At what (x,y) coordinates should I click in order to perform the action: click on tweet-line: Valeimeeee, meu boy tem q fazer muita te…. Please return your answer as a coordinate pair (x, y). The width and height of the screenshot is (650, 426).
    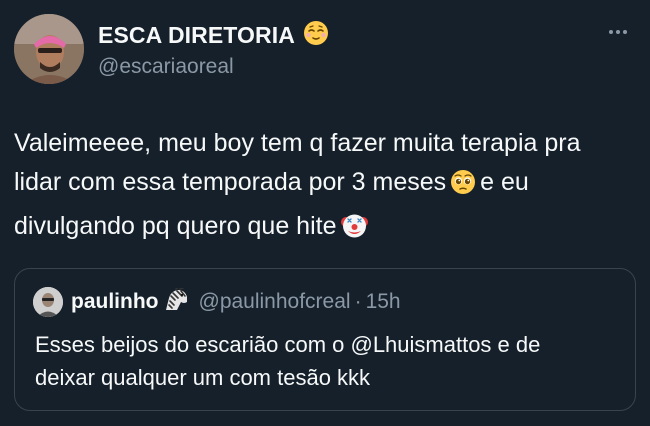
    Looking at the image, I should click on (297, 143).